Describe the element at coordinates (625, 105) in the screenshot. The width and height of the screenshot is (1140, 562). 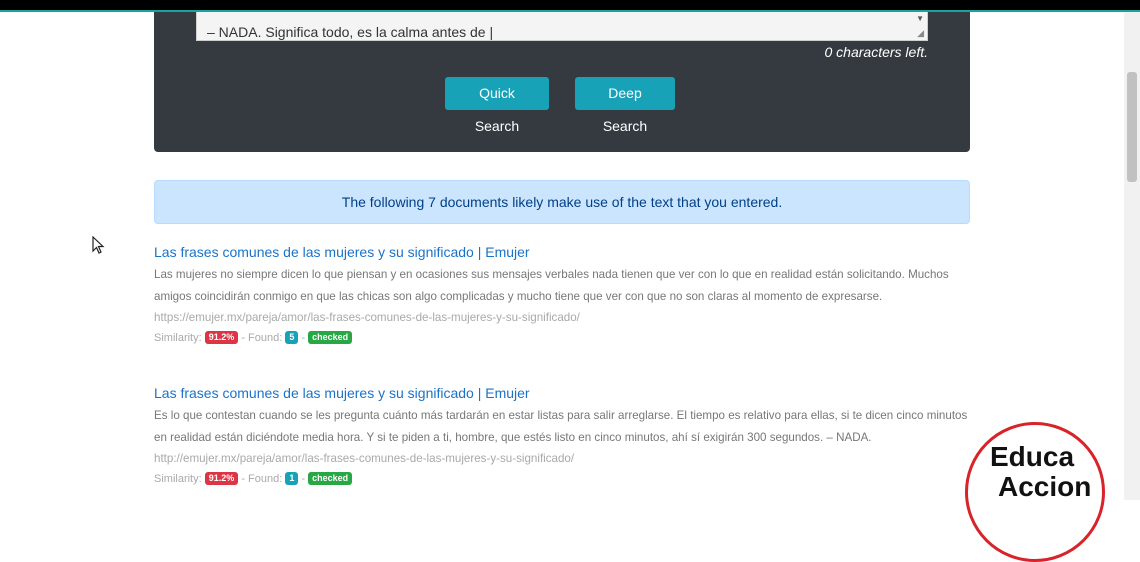
I see `deep-search-button: Deep Search` at that location.